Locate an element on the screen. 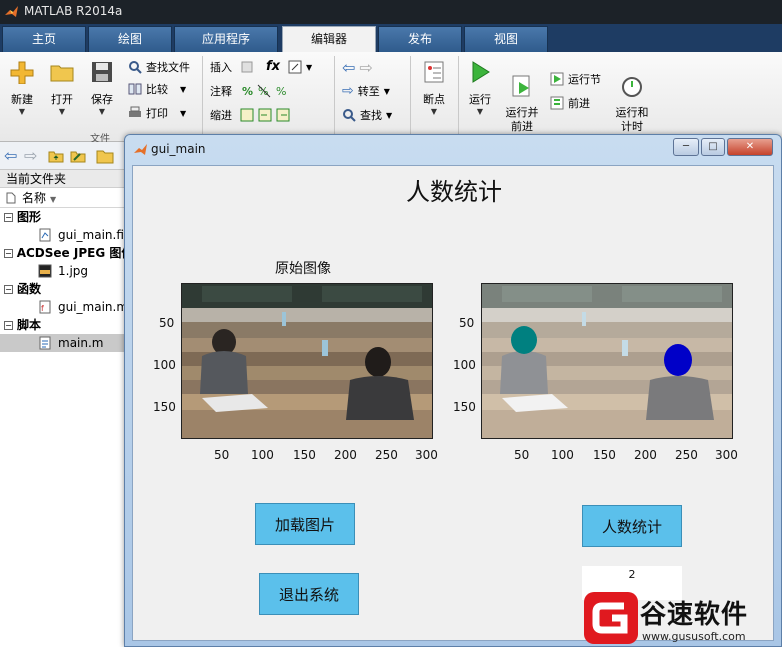 The image size is (782, 647). sort-desc-icon: ▼ is located at coordinates (53, 199).